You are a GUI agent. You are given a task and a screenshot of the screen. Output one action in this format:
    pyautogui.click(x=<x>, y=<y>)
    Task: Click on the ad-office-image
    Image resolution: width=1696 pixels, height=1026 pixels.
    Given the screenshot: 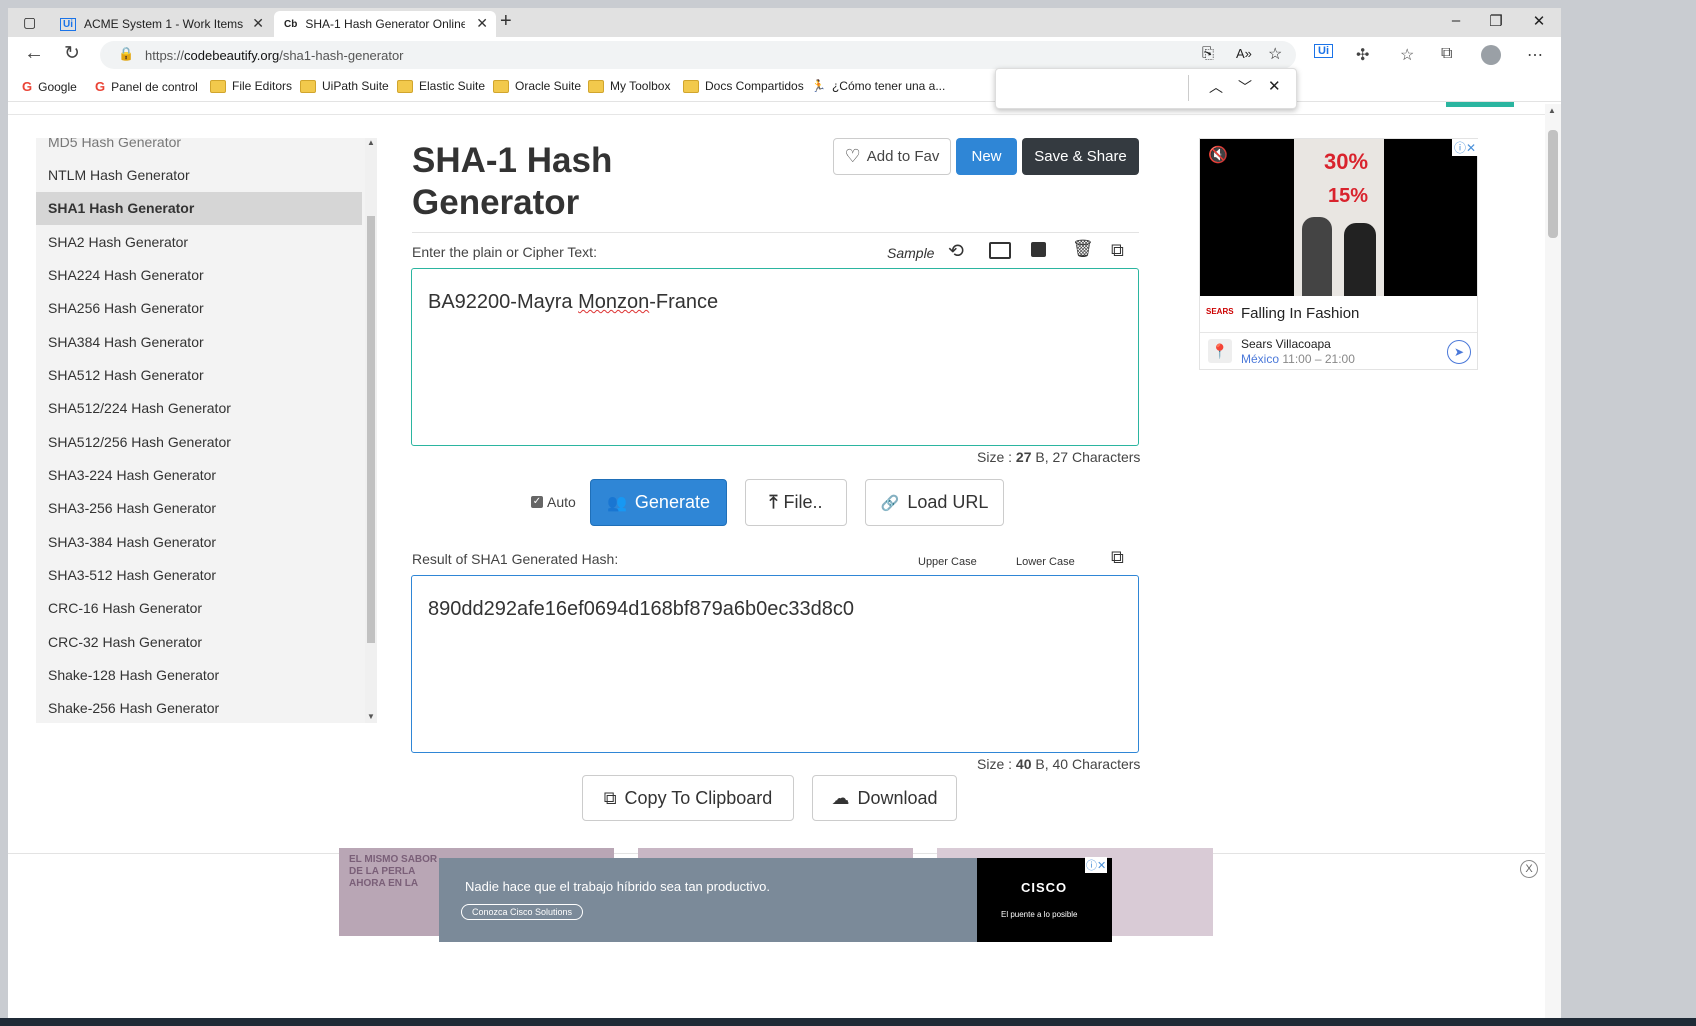 What is the action you would take?
    pyautogui.click(x=708, y=900)
    